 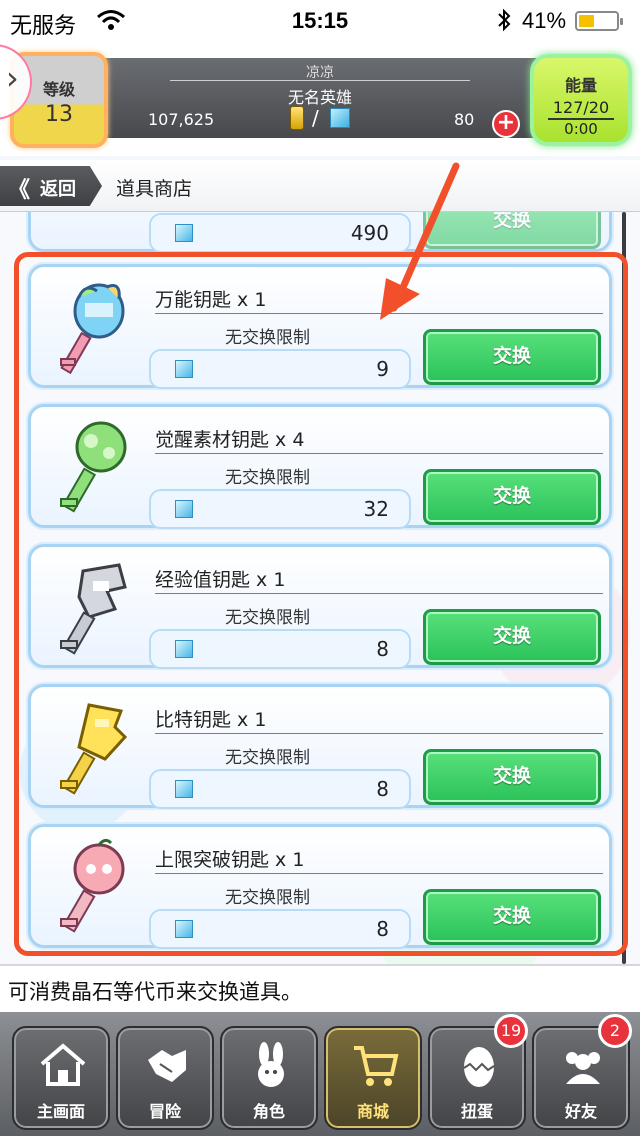 I want to click on tab-home: 主画面, so click(x=61, y=1078).